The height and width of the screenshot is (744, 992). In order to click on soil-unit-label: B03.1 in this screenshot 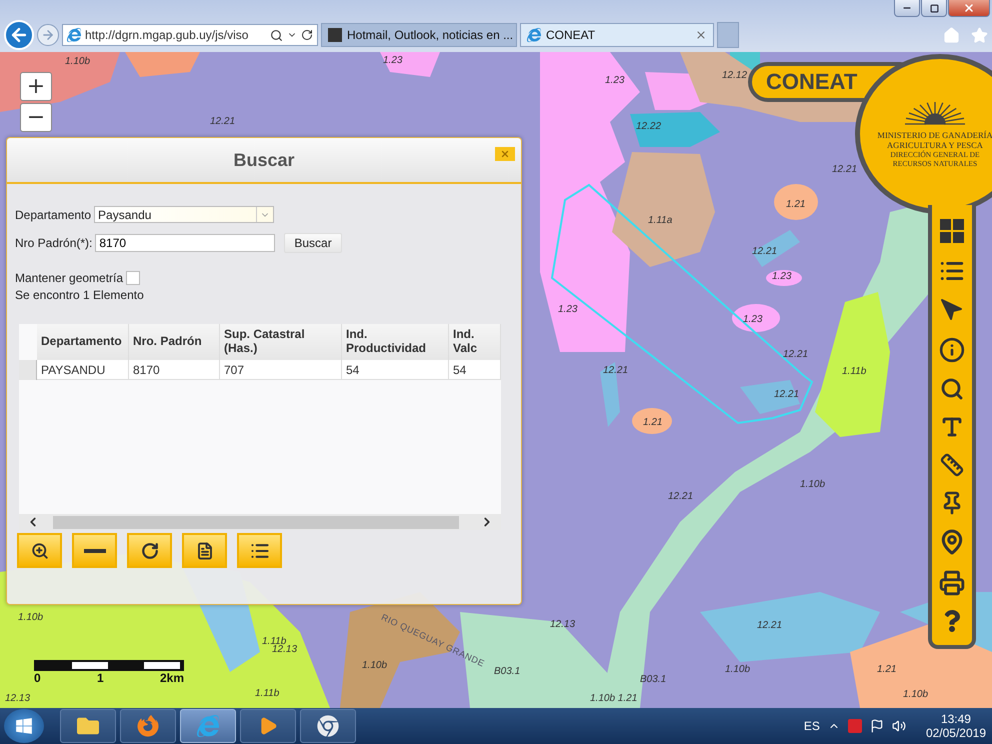, I will do `click(507, 671)`.